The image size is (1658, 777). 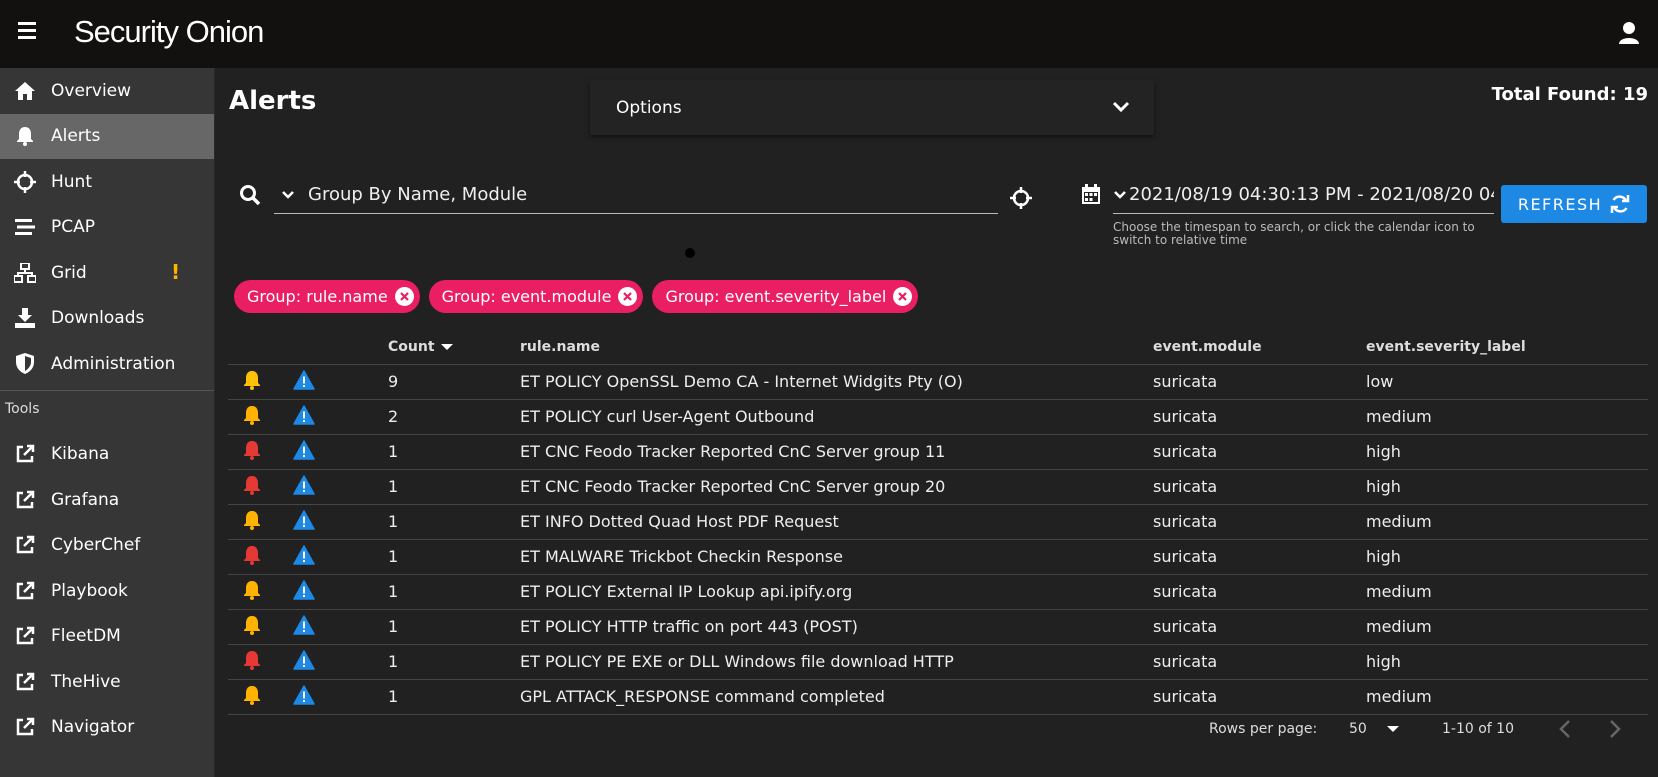 What do you see at coordinates (454, 382) in the screenshot?
I see `count-cell: 9` at bounding box center [454, 382].